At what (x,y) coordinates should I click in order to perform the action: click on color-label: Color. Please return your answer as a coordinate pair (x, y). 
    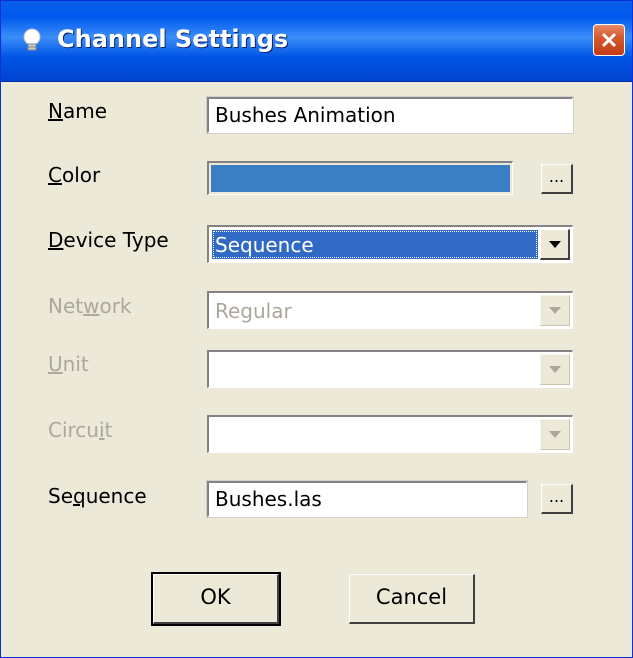
    Looking at the image, I should click on (74, 175).